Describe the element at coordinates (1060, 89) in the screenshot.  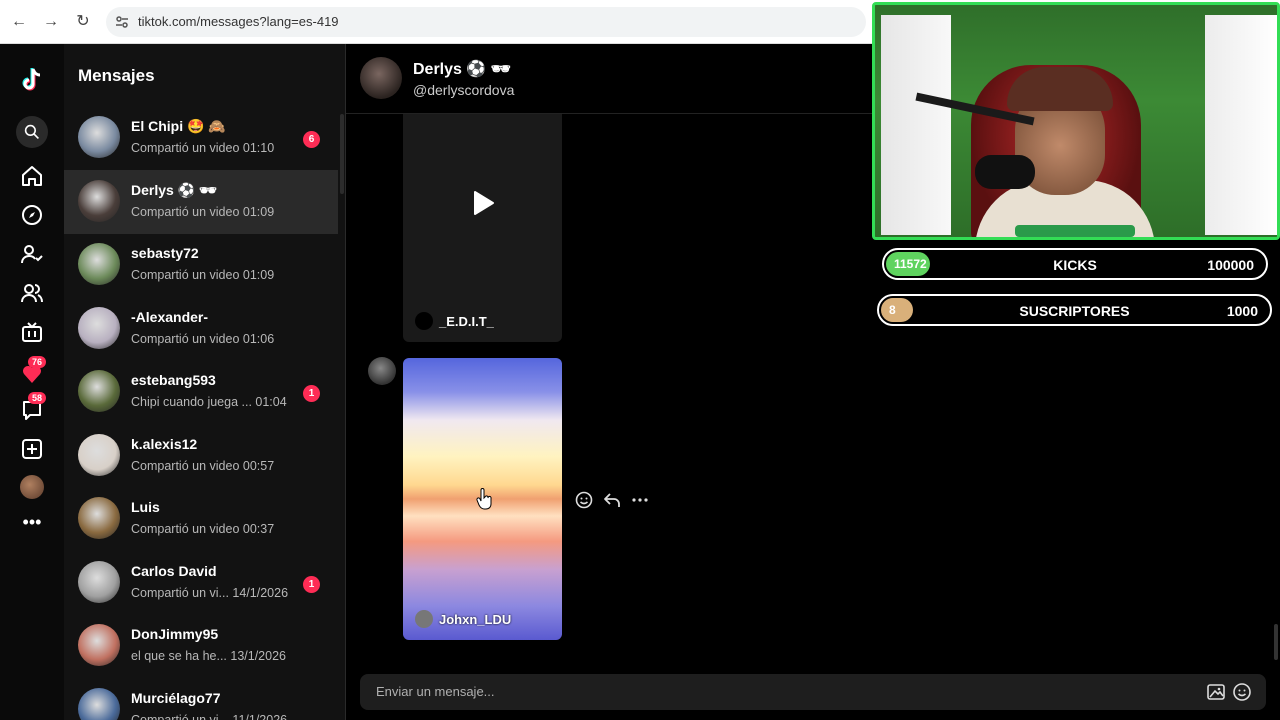
I see `streamer-cap` at that location.